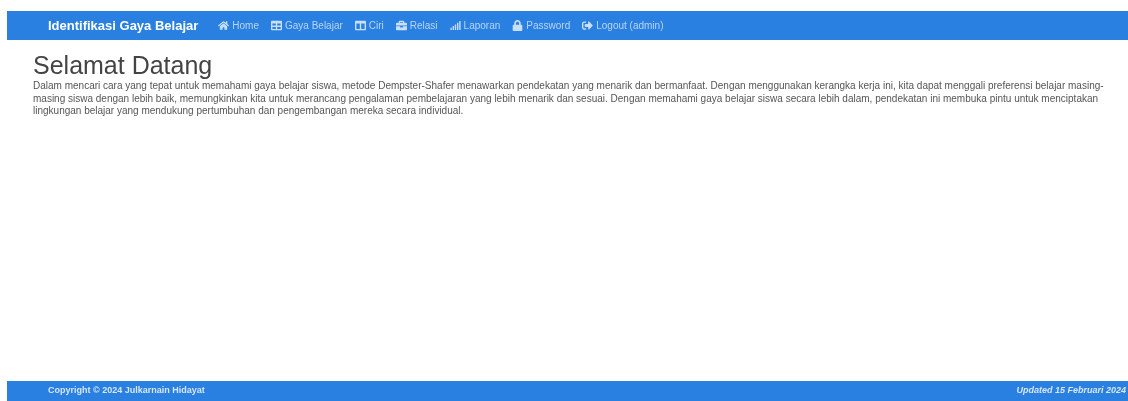  Describe the element at coordinates (224, 25) in the screenshot. I see `home-icon` at that location.